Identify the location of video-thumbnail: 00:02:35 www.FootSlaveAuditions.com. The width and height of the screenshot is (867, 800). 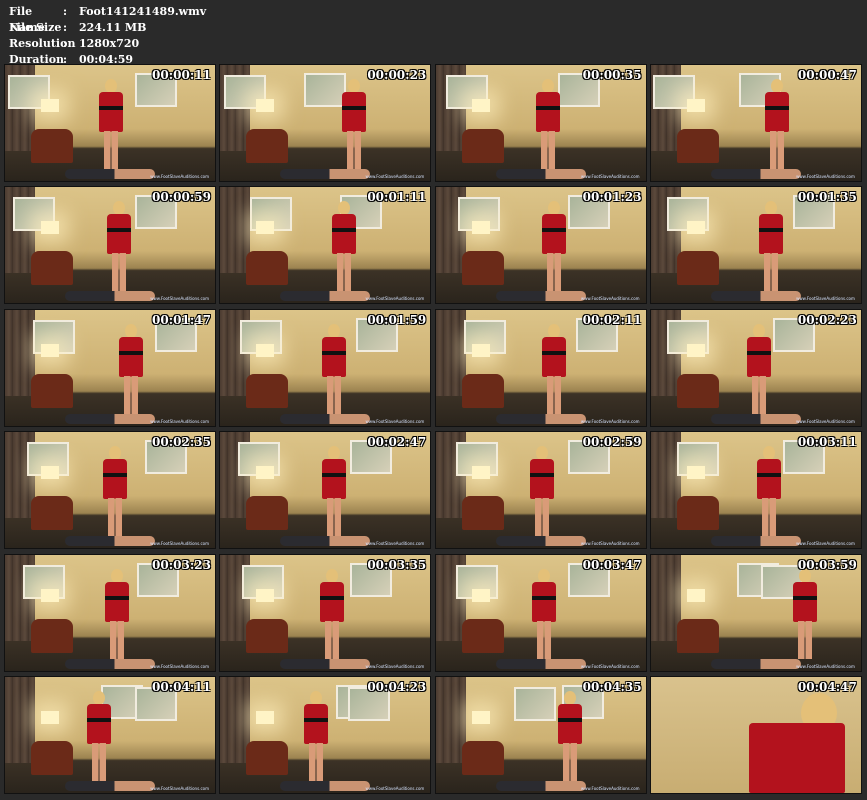
(110, 490).